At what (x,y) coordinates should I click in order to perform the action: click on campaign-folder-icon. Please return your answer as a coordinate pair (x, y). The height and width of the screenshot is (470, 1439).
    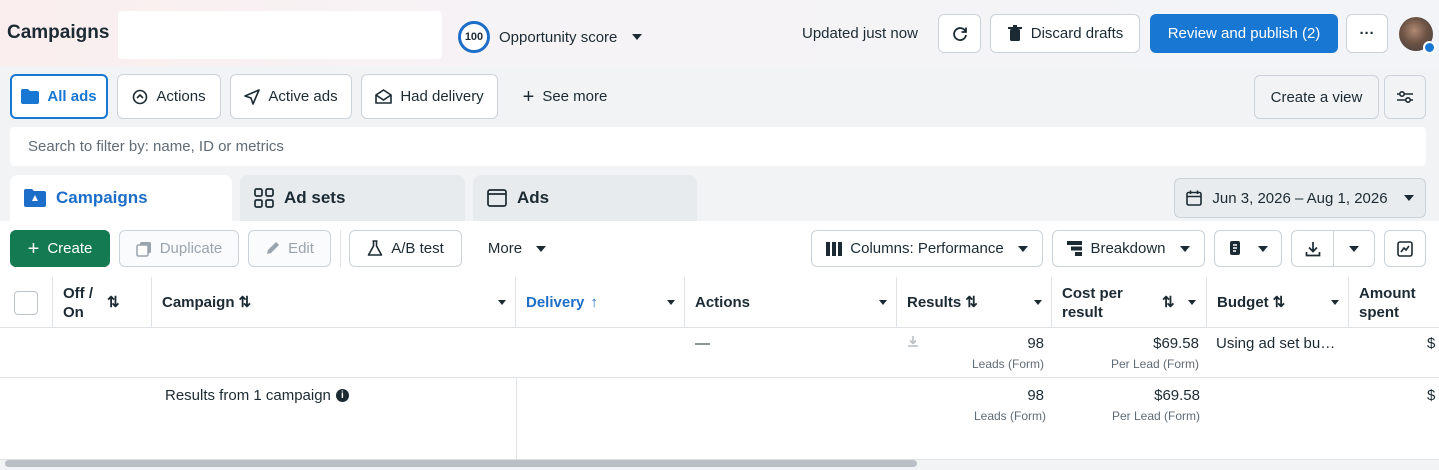
    Looking at the image, I should click on (35, 198).